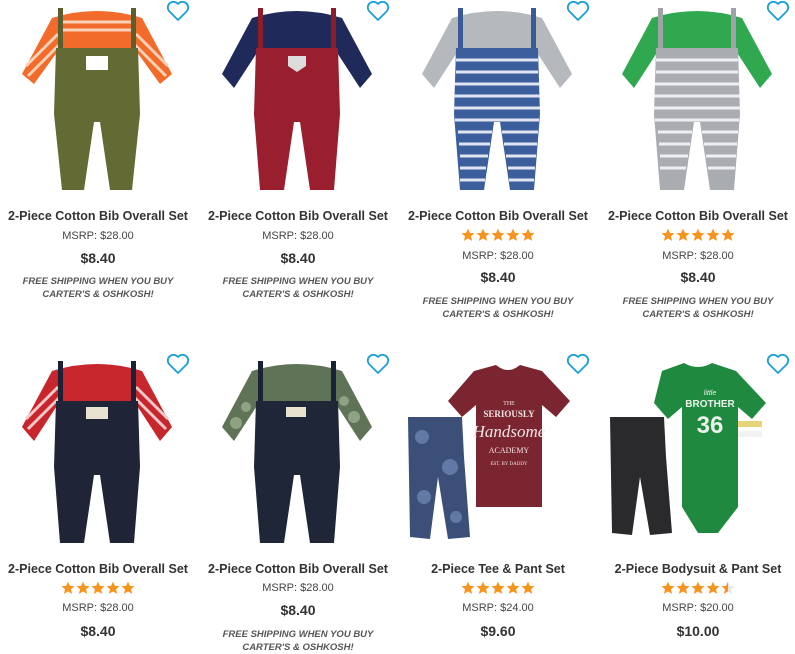 The height and width of the screenshot is (654, 795). What do you see at coordinates (509, 431) in the screenshot?
I see `tee-graphic-text: Handsome` at bounding box center [509, 431].